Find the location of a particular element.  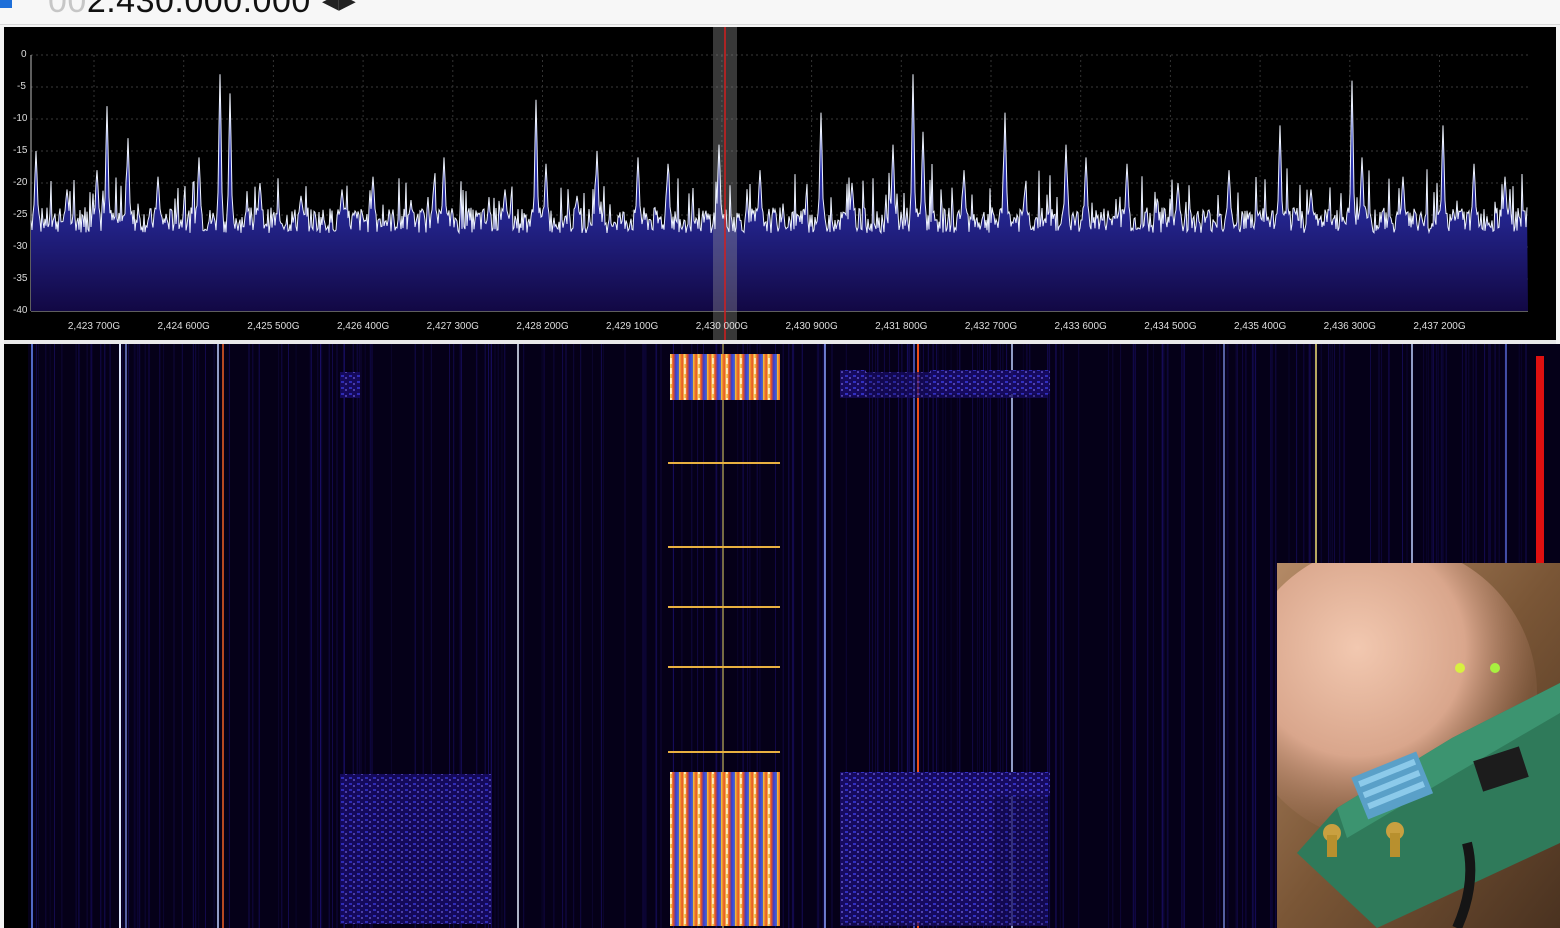

frequency-main-digits: 2.430.000.000 is located at coordinates (199, 10).